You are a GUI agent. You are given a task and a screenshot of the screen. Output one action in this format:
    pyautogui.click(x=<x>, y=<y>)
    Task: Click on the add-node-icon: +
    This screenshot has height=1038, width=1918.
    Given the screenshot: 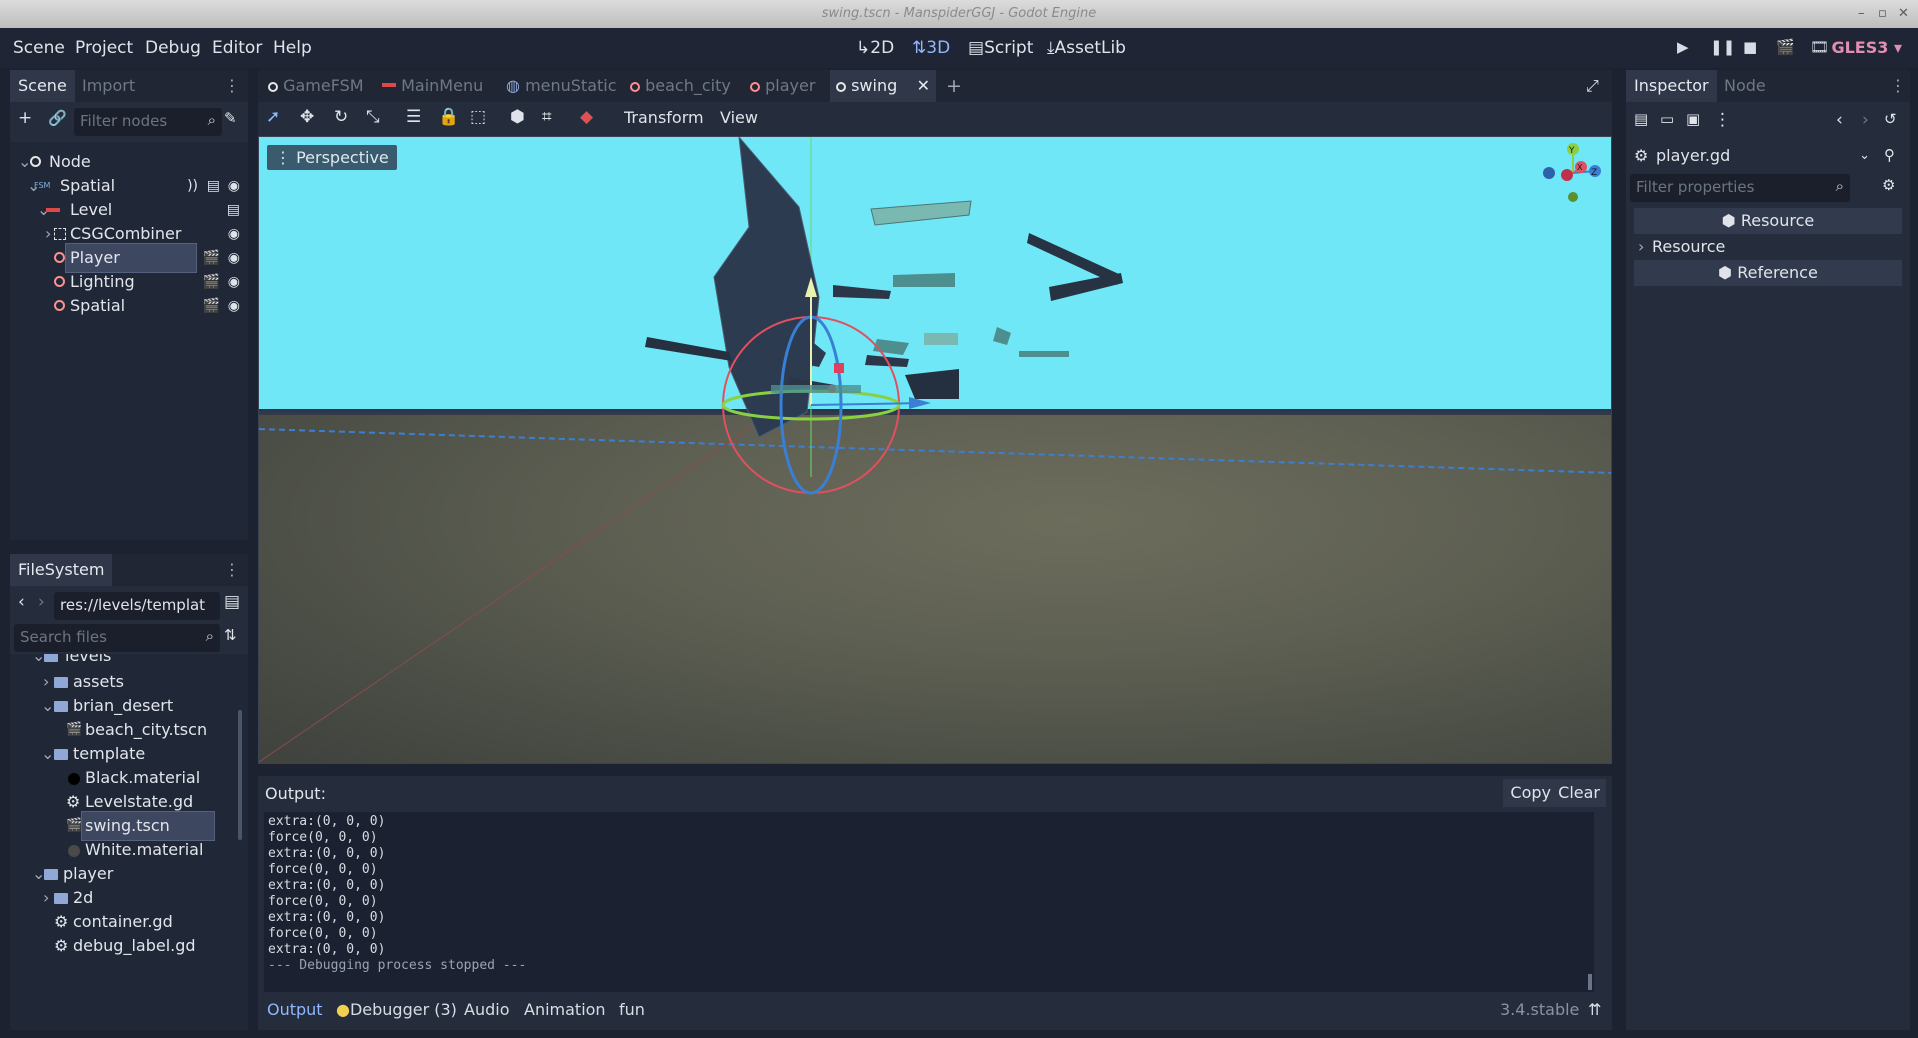 What is the action you would take?
    pyautogui.click(x=25, y=118)
    